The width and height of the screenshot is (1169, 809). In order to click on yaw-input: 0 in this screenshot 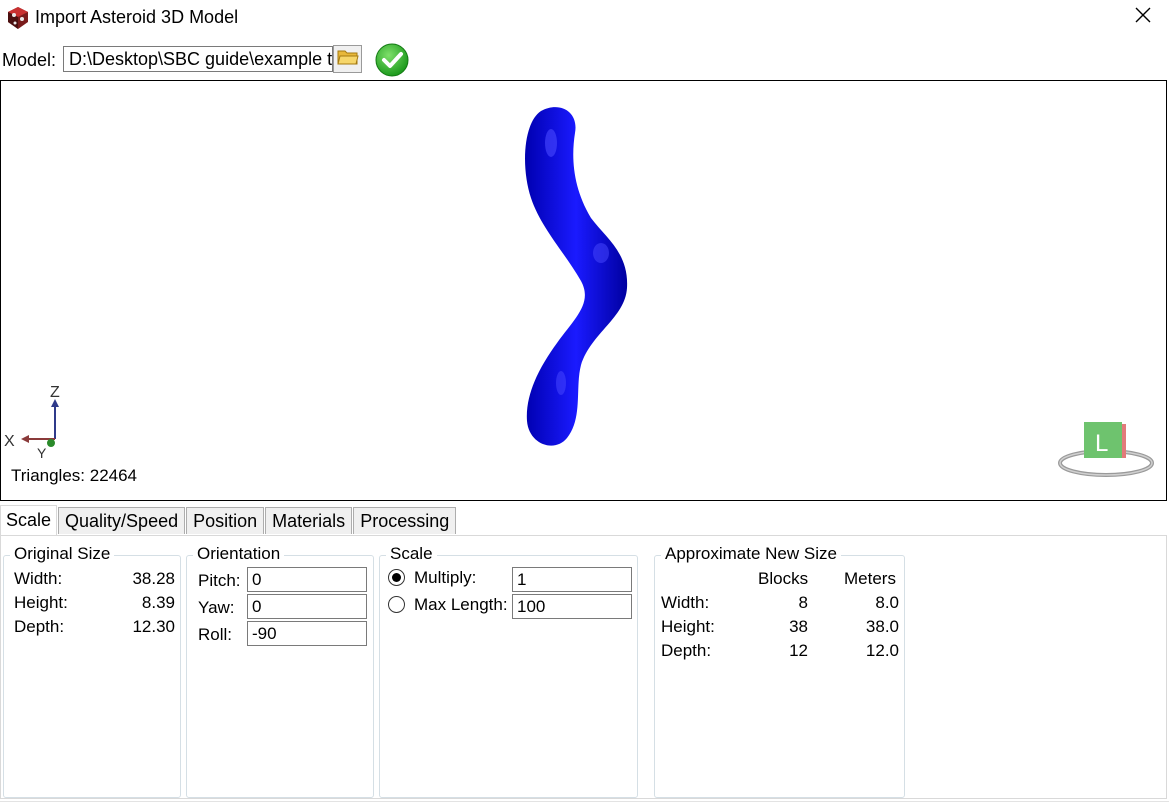, I will do `click(307, 606)`.